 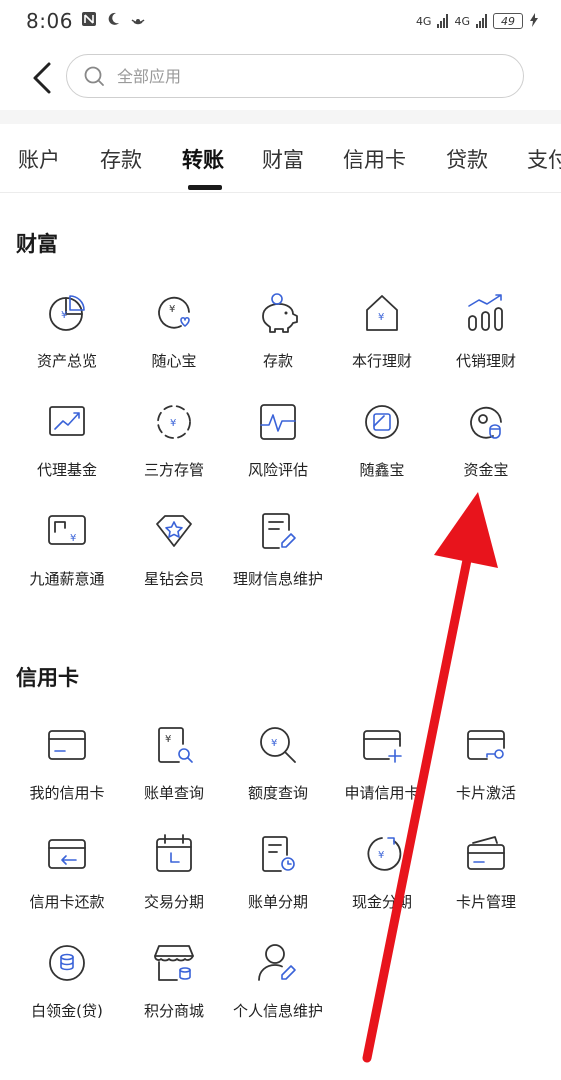 I want to click on grid-item-transaction-installment: 交易分期, so click(x=174, y=871).